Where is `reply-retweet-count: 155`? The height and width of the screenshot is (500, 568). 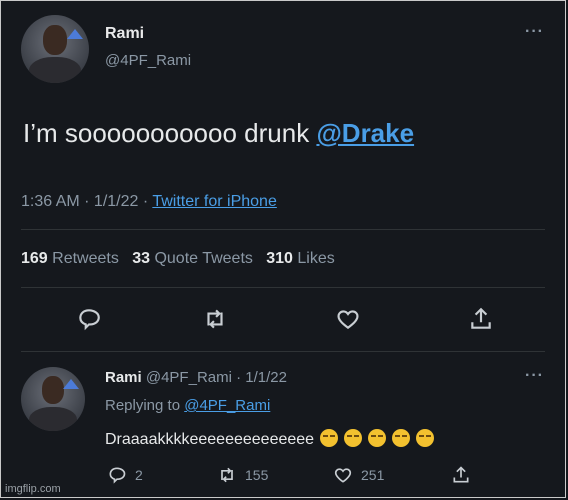
reply-retweet-count: 155 is located at coordinates (257, 475).